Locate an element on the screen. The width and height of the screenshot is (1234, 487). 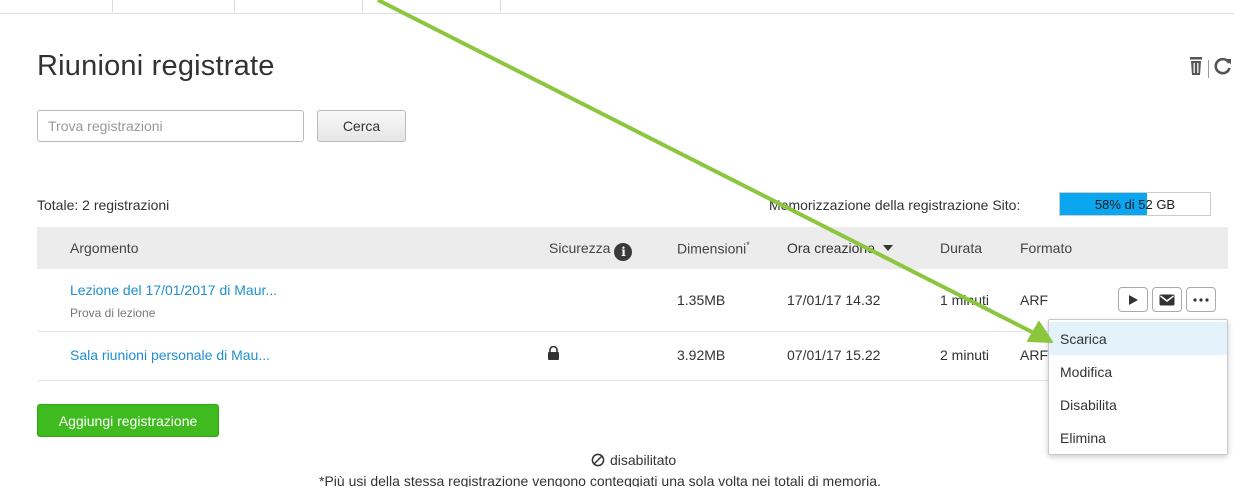
menu-item-edit: Modifica is located at coordinates (1138, 371).